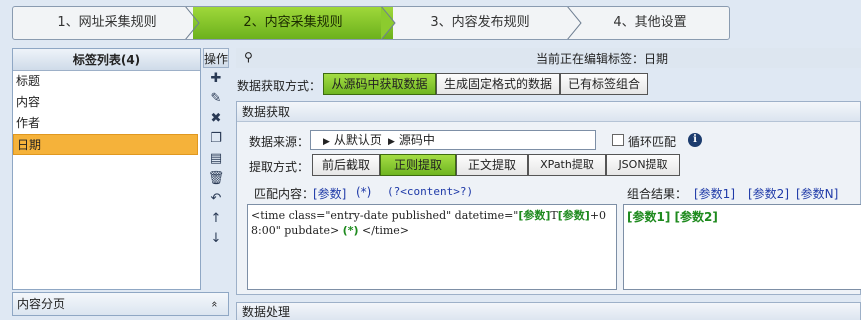 The height and width of the screenshot is (320, 861). Describe the element at coordinates (248, 57) in the screenshot. I see `pin-icon: ⚲` at that location.